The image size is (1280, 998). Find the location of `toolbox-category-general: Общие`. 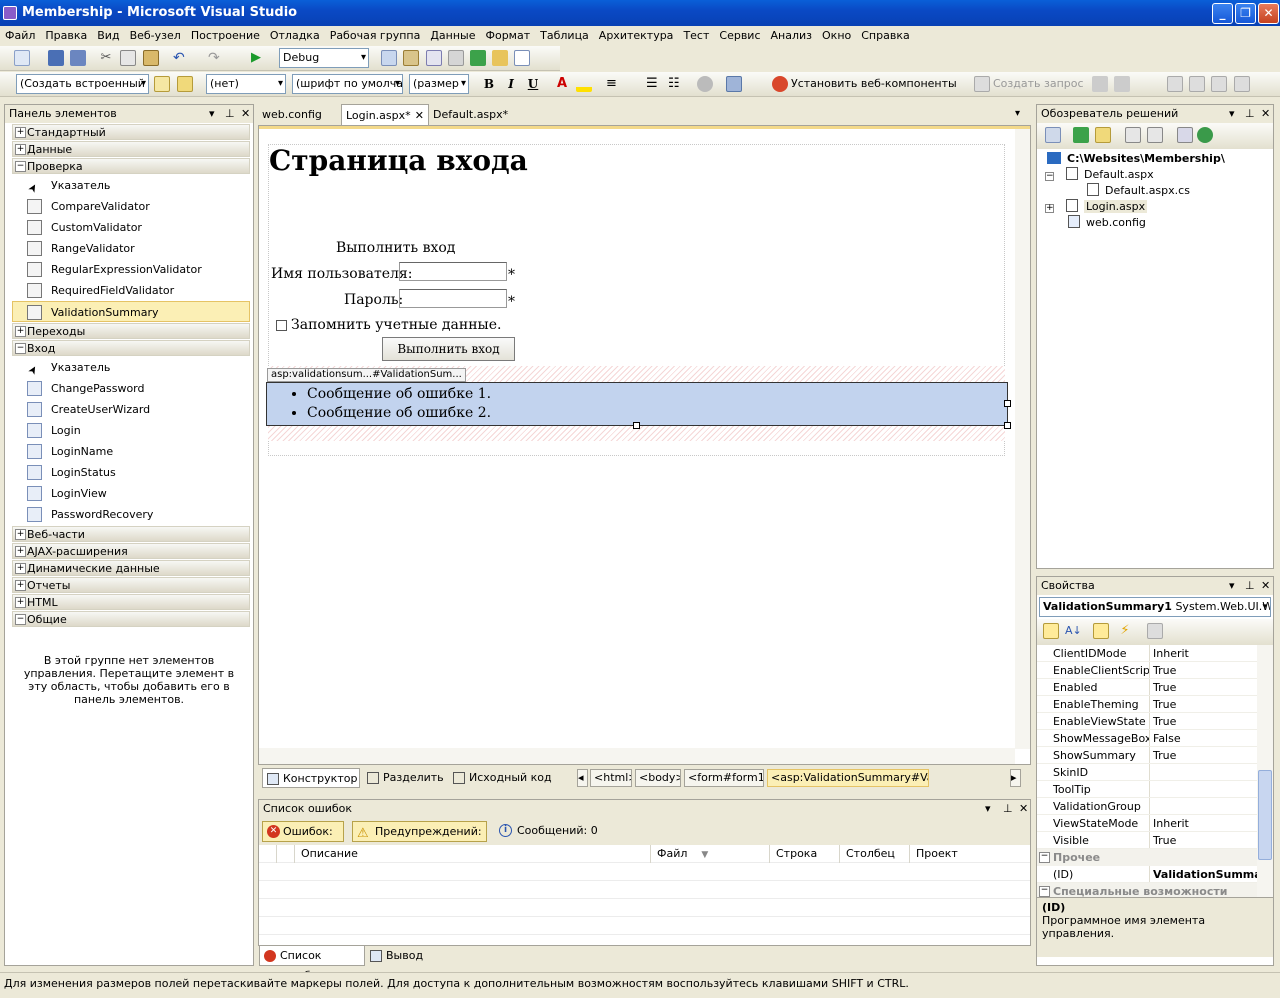

toolbox-category-general: Общие is located at coordinates (131, 619).